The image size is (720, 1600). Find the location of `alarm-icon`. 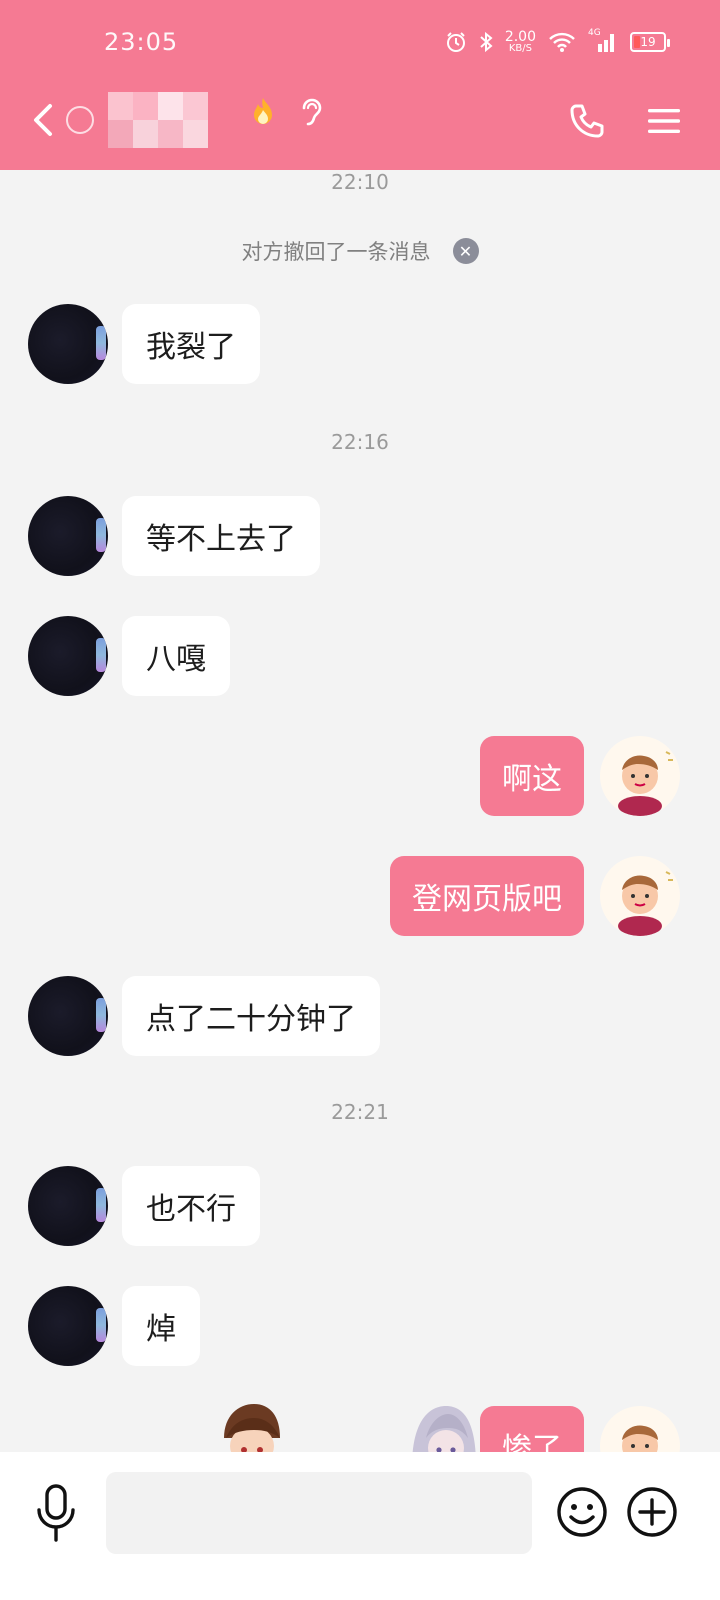

alarm-icon is located at coordinates (455, 42).